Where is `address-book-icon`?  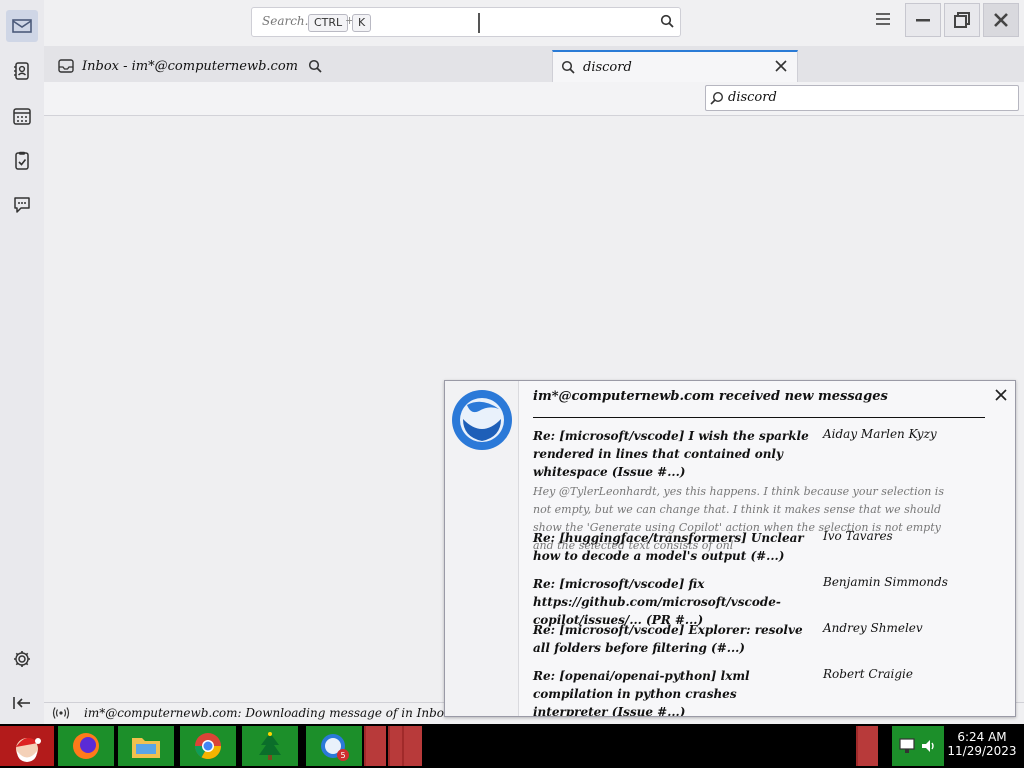 address-book-icon is located at coordinates (21, 71).